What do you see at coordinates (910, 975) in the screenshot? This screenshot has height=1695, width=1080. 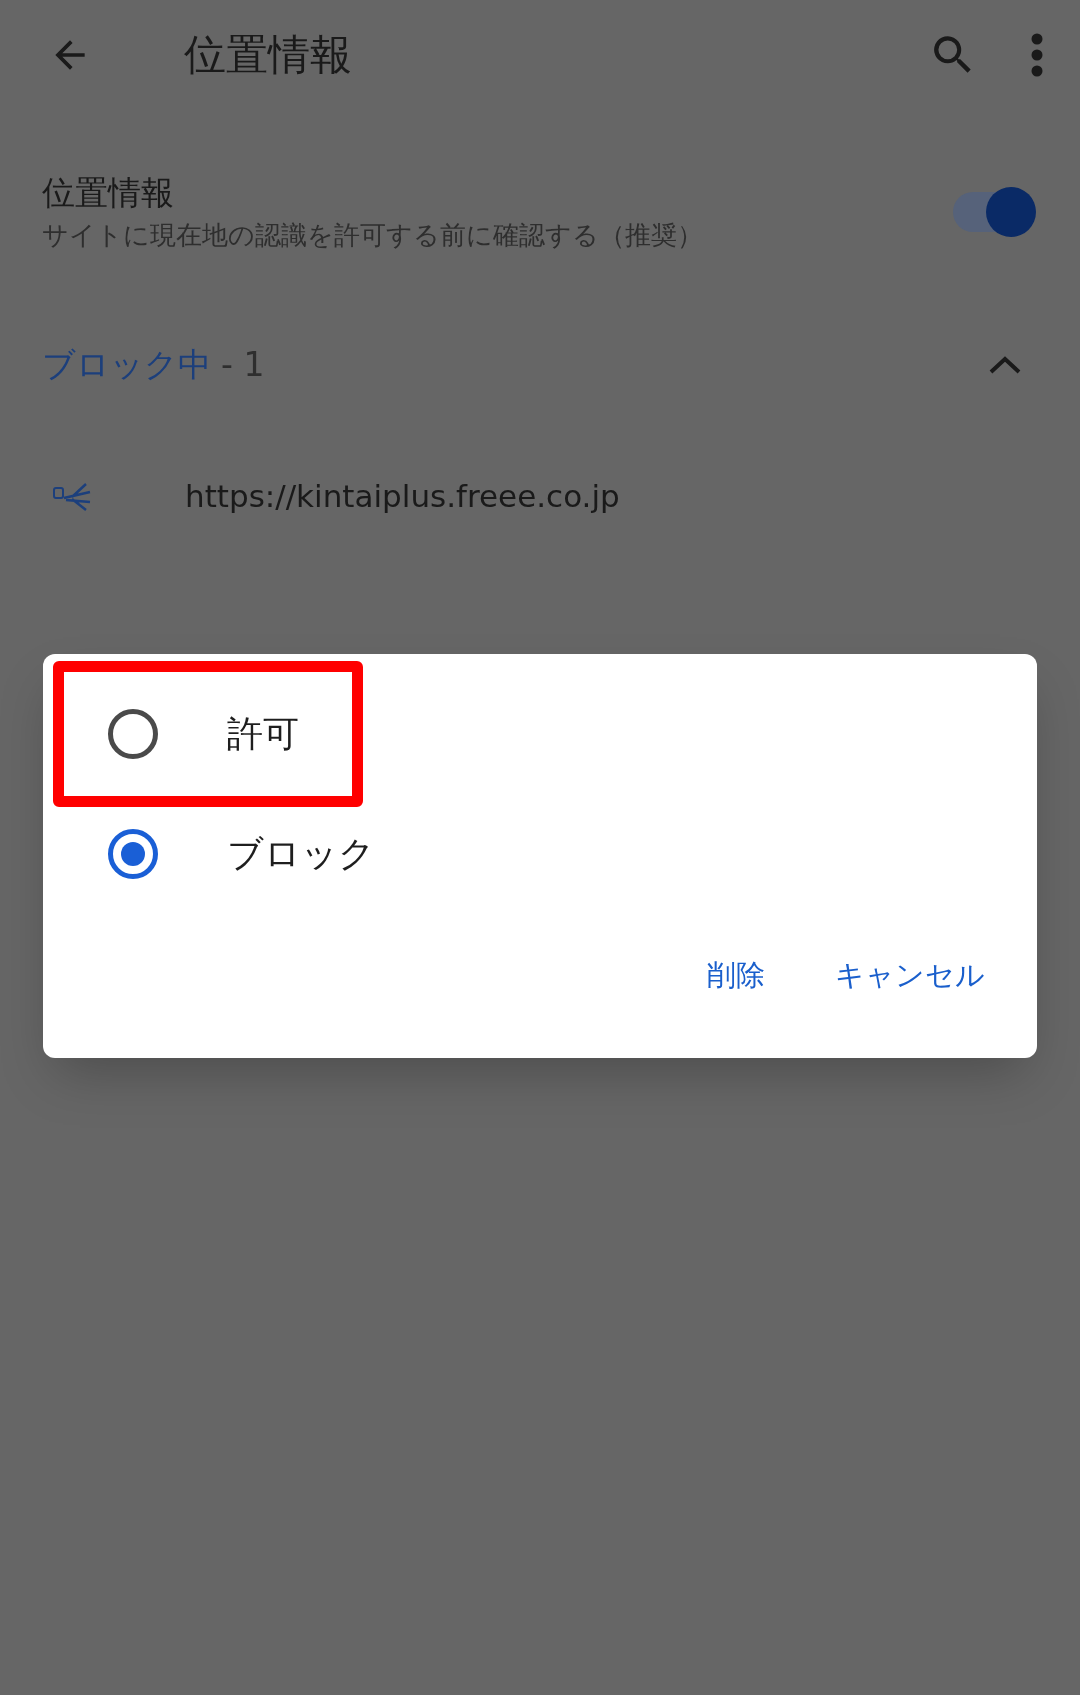 I see `dialog-button: キャンセル` at bounding box center [910, 975].